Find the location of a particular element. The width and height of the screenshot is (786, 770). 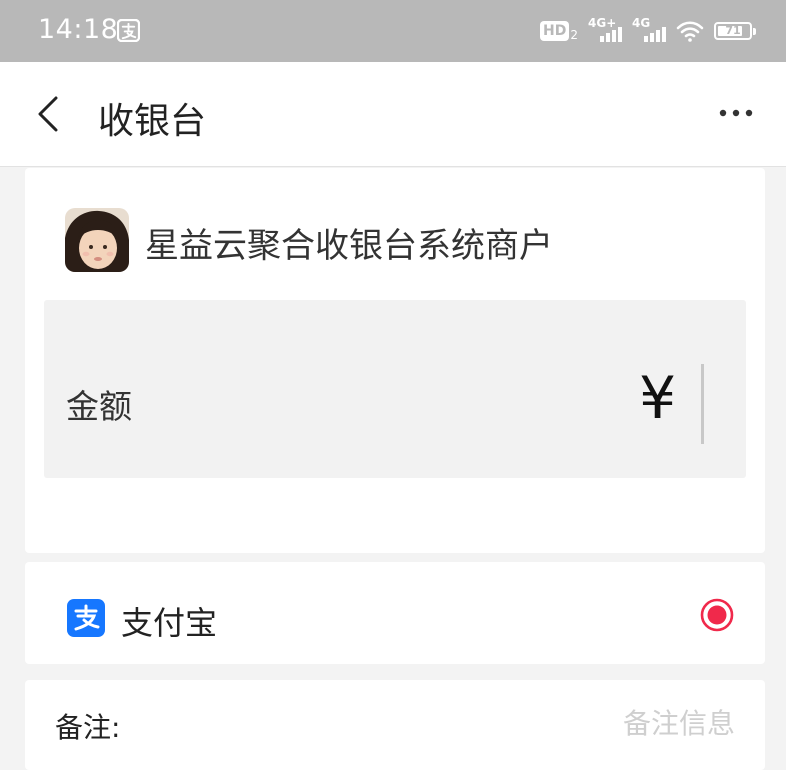

wifi-icon is located at coordinates (690, 31).